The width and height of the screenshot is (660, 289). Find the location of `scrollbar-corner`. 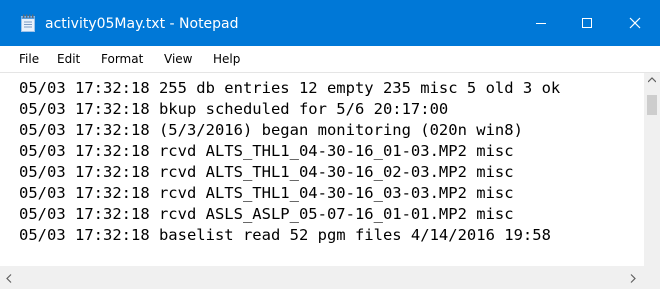

scrollbar-corner is located at coordinates (652, 277).